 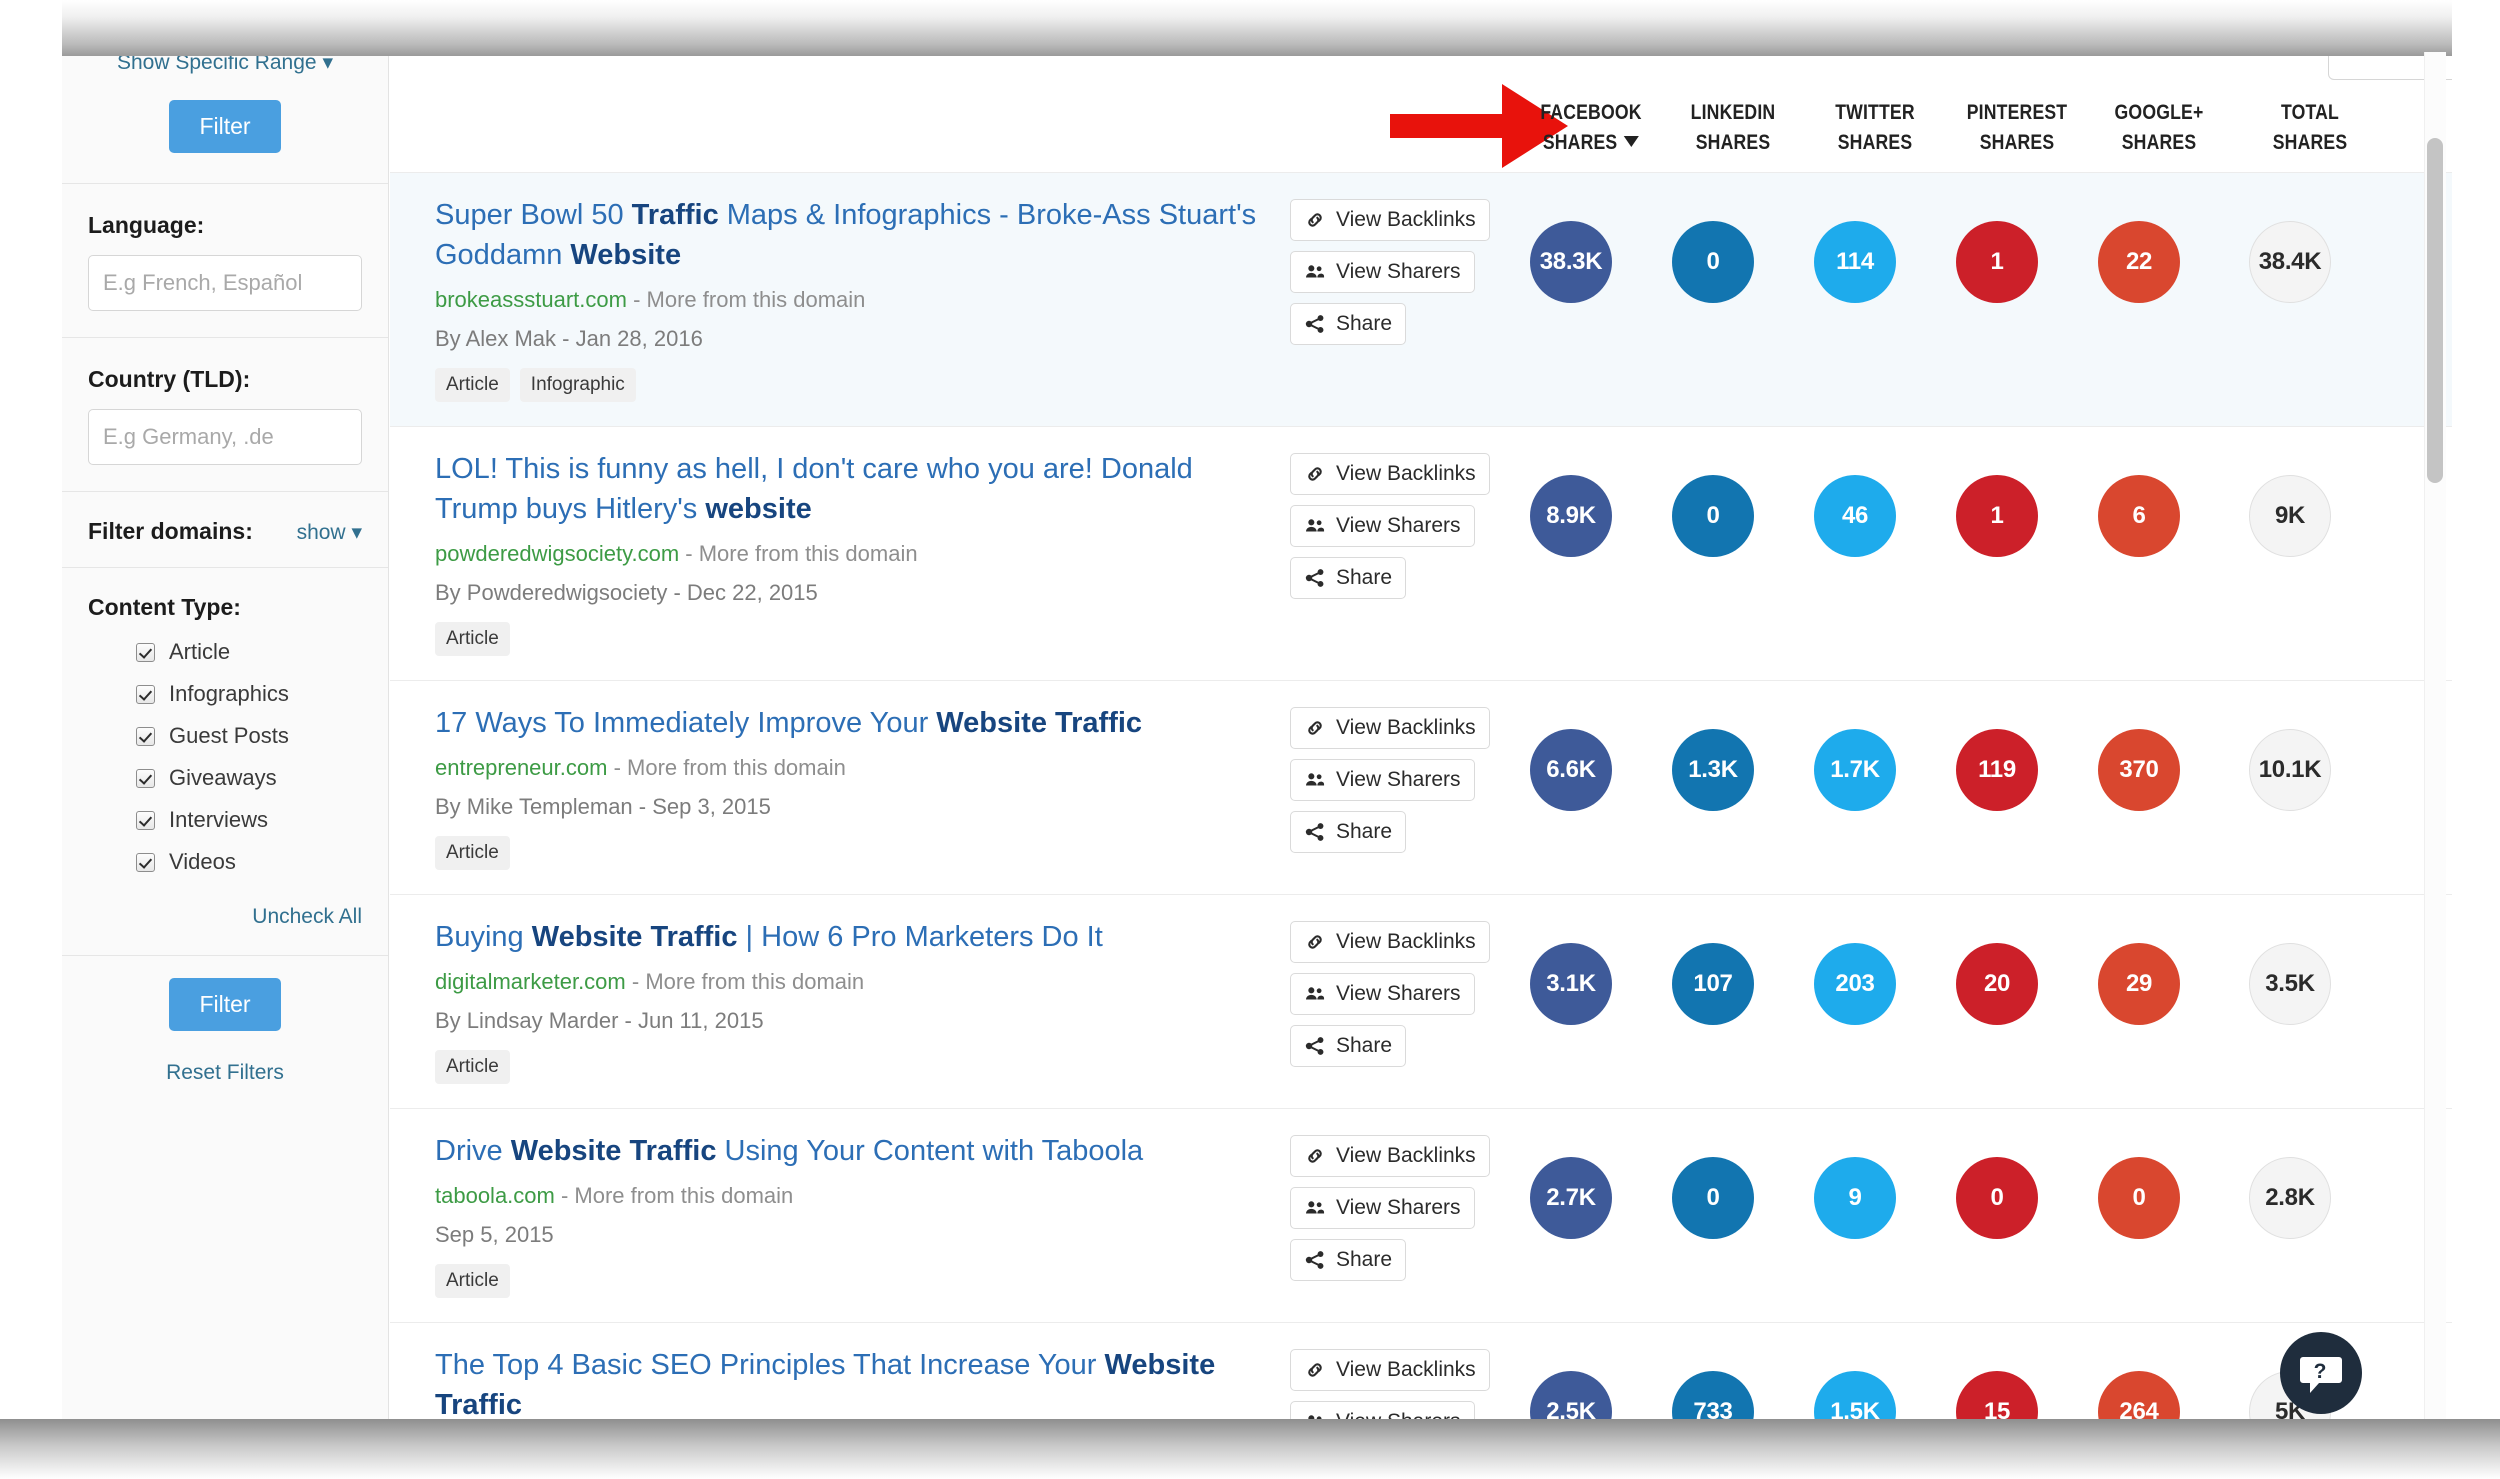 What do you see at coordinates (577, 385) in the screenshot?
I see `content-type-tag: Infographic` at bounding box center [577, 385].